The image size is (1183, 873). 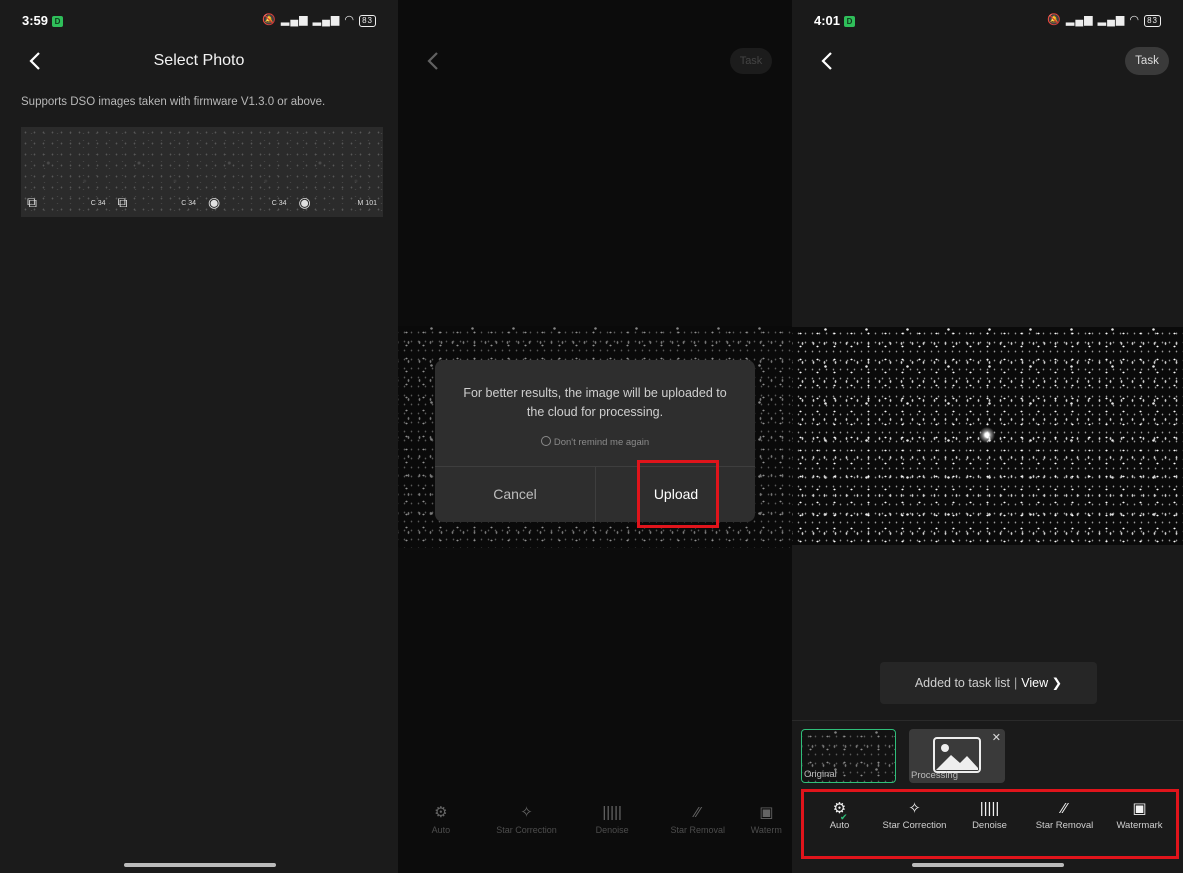 I want to click on chevron-right-icon: ❯, so click(x=1057, y=683).